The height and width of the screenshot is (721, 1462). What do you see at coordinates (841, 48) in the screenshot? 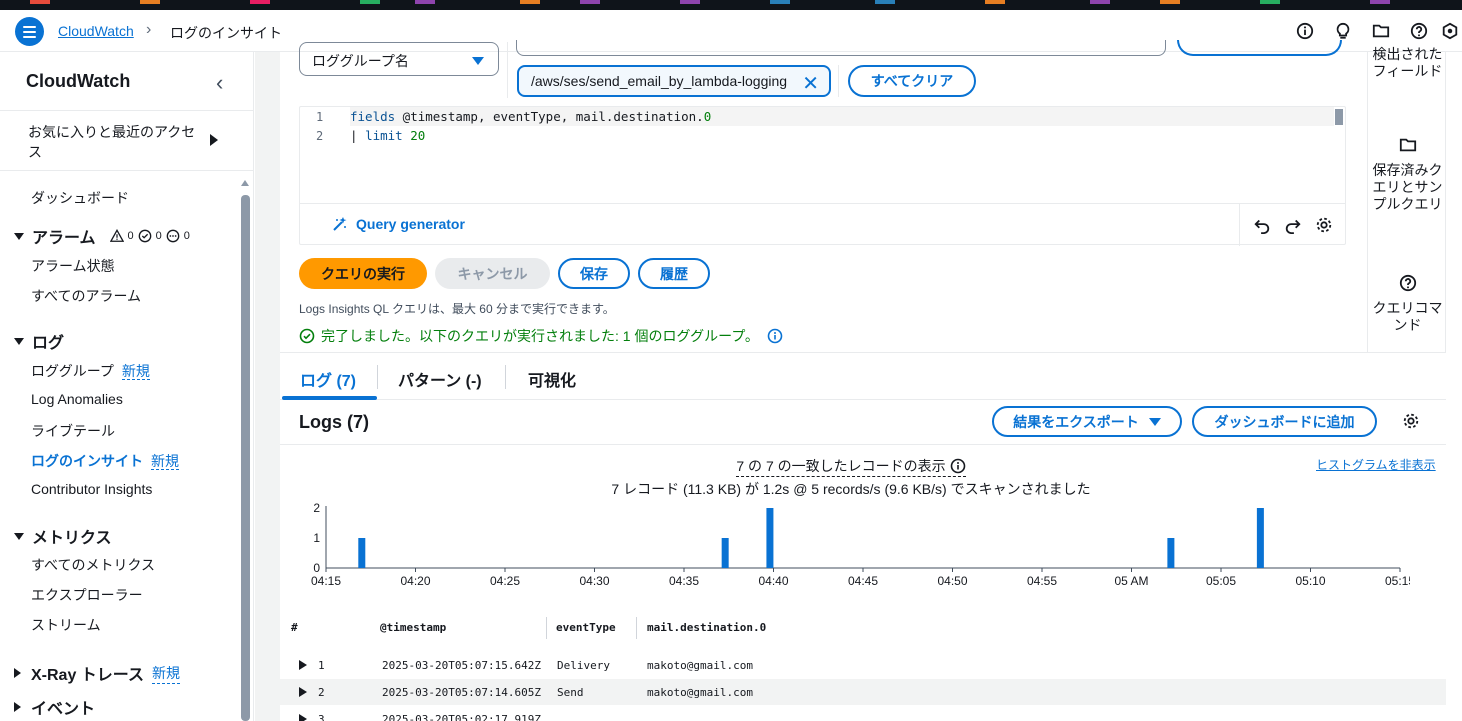
I see `log-group-search-input` at bounding box center [841, 48].